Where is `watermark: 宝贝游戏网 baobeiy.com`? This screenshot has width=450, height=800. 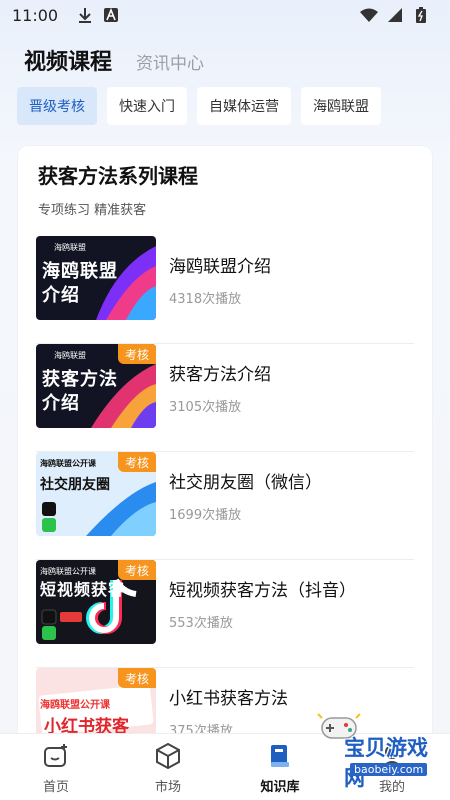
watermark: 宝贝游戏网 baobeiy.com is located at coordinates (366, 748).